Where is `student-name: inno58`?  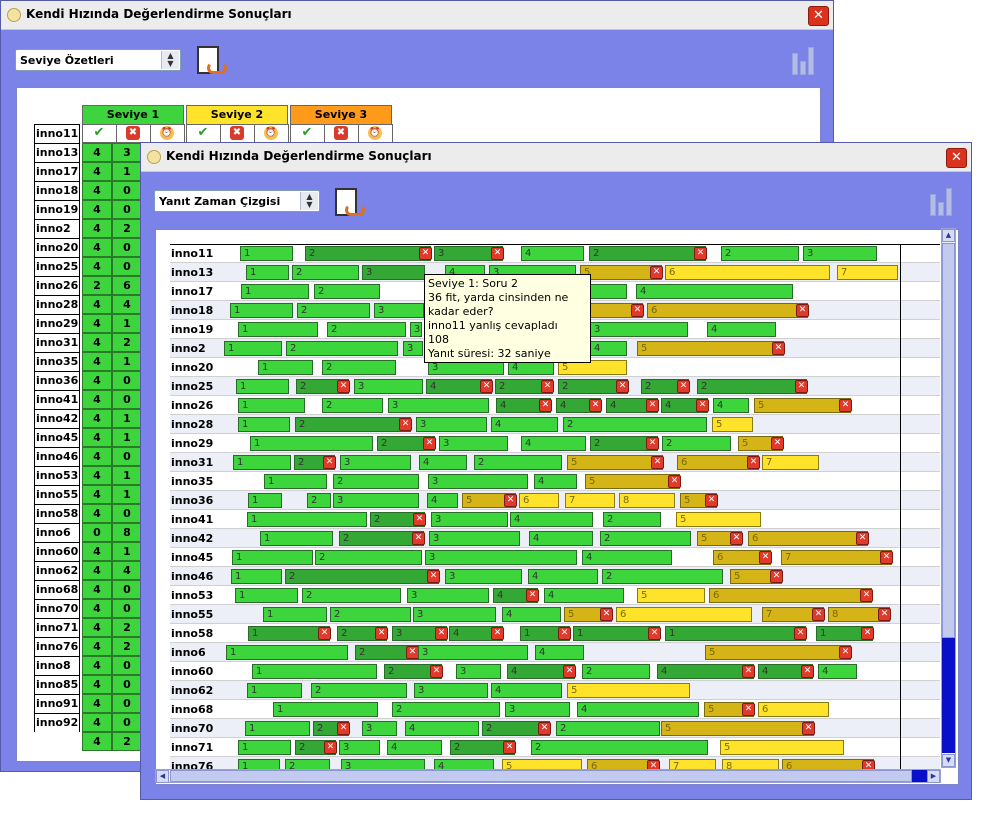 student-name: inno58 is located at coordinates (57, 513).